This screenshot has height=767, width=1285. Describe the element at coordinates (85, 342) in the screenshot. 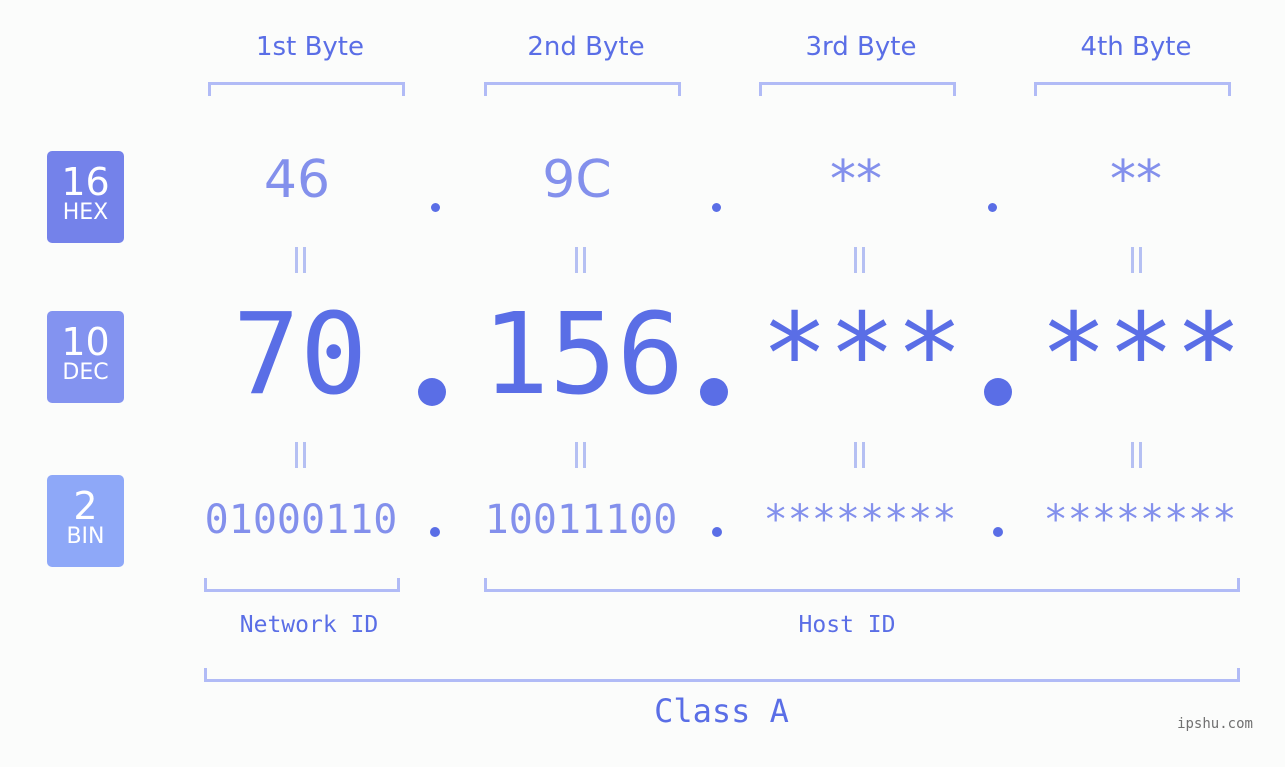

I see `dec-badge-number: 10` at that location.